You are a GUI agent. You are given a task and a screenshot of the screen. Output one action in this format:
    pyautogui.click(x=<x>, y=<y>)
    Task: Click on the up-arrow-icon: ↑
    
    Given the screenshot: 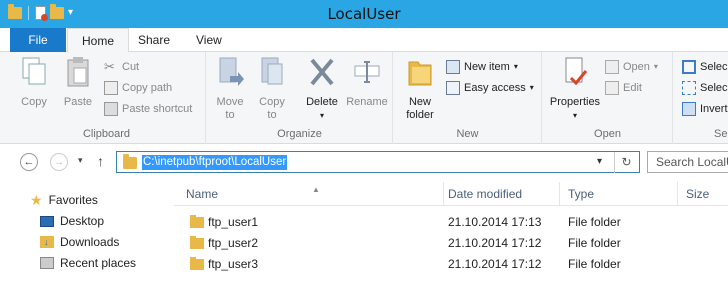 What is the action you would take?
    pyautogui.click(x=100, y=161)
    